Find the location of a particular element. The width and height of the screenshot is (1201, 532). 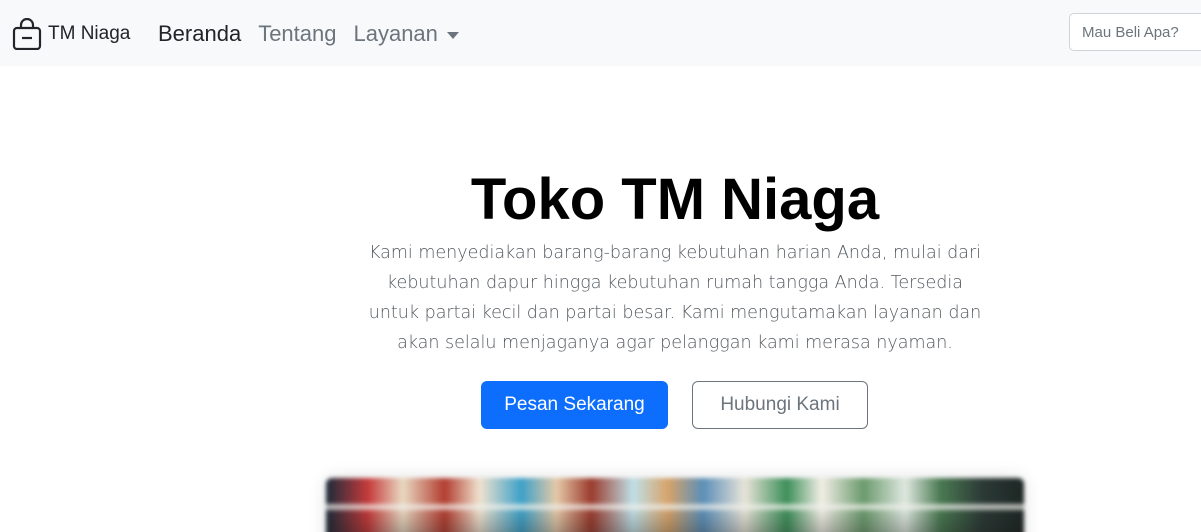

nav-item-layanan: Layanan is located at coordinates (395, 34).